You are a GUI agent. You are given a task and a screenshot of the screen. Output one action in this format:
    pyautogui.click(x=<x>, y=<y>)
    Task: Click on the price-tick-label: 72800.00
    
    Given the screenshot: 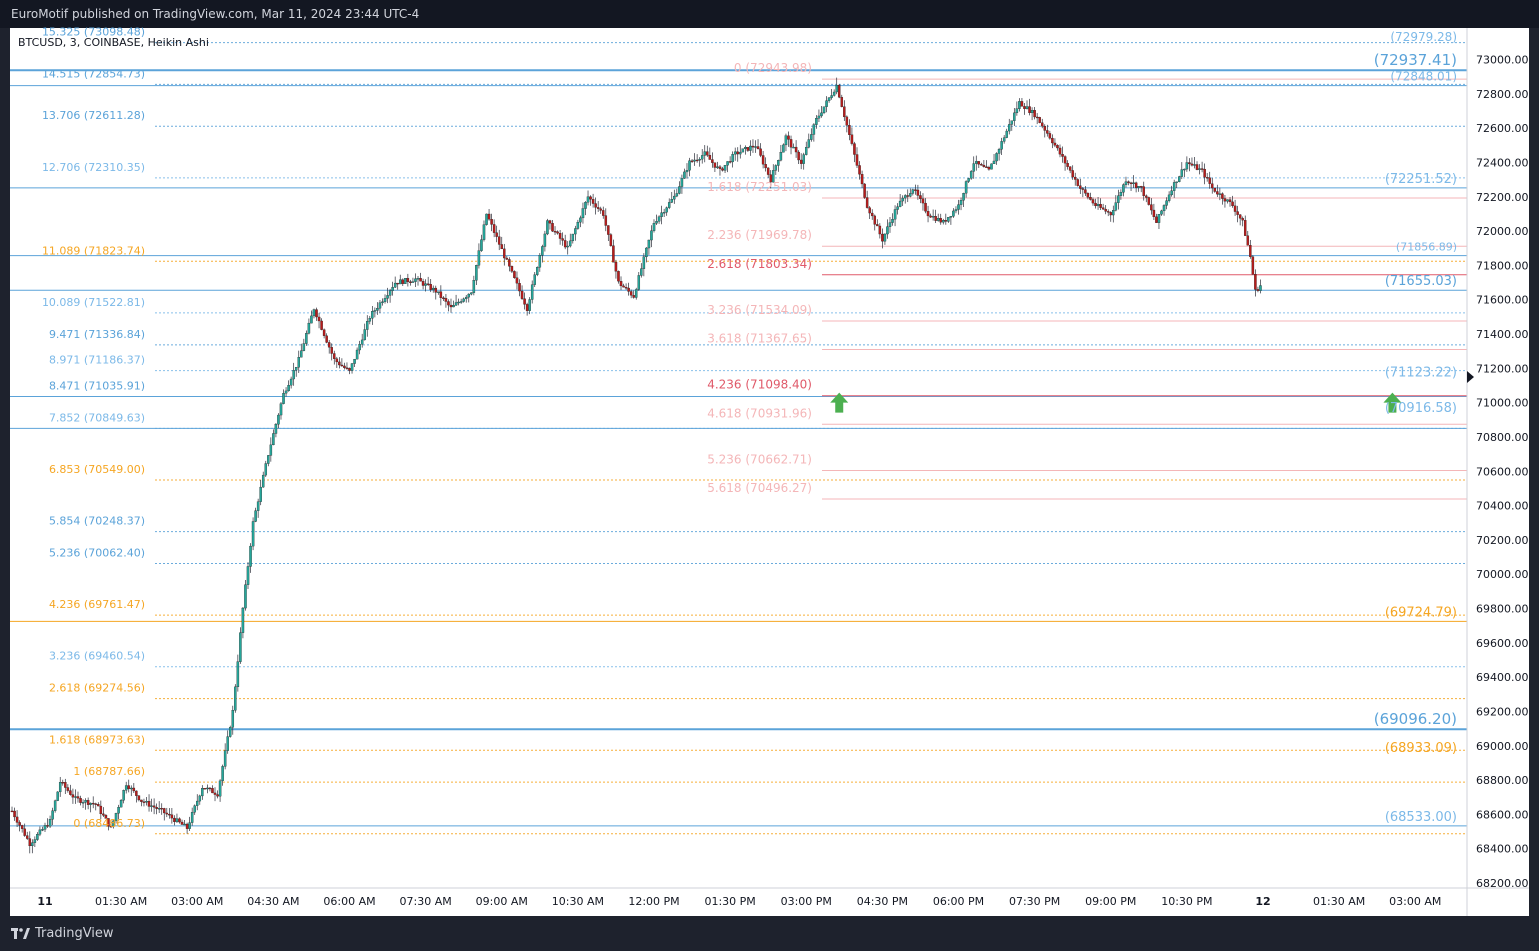 What is the action you would take?
    pyautogui.click(x=1502, y=94)
    